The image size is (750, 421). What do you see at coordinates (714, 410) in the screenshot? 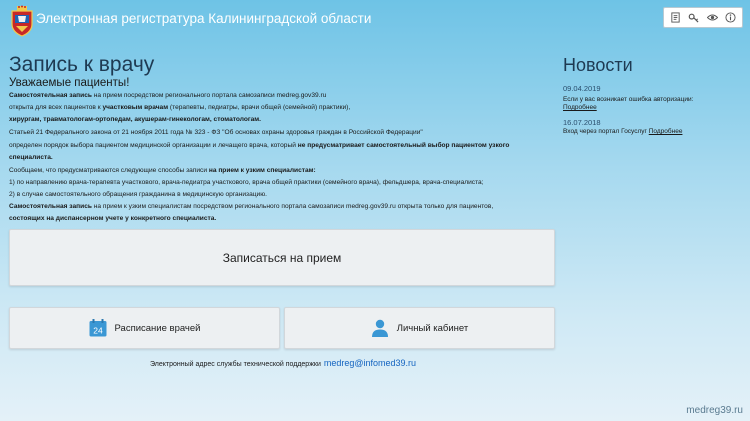
I see `site-watermark: medreg39.ru` at bounding box center [714, 410].